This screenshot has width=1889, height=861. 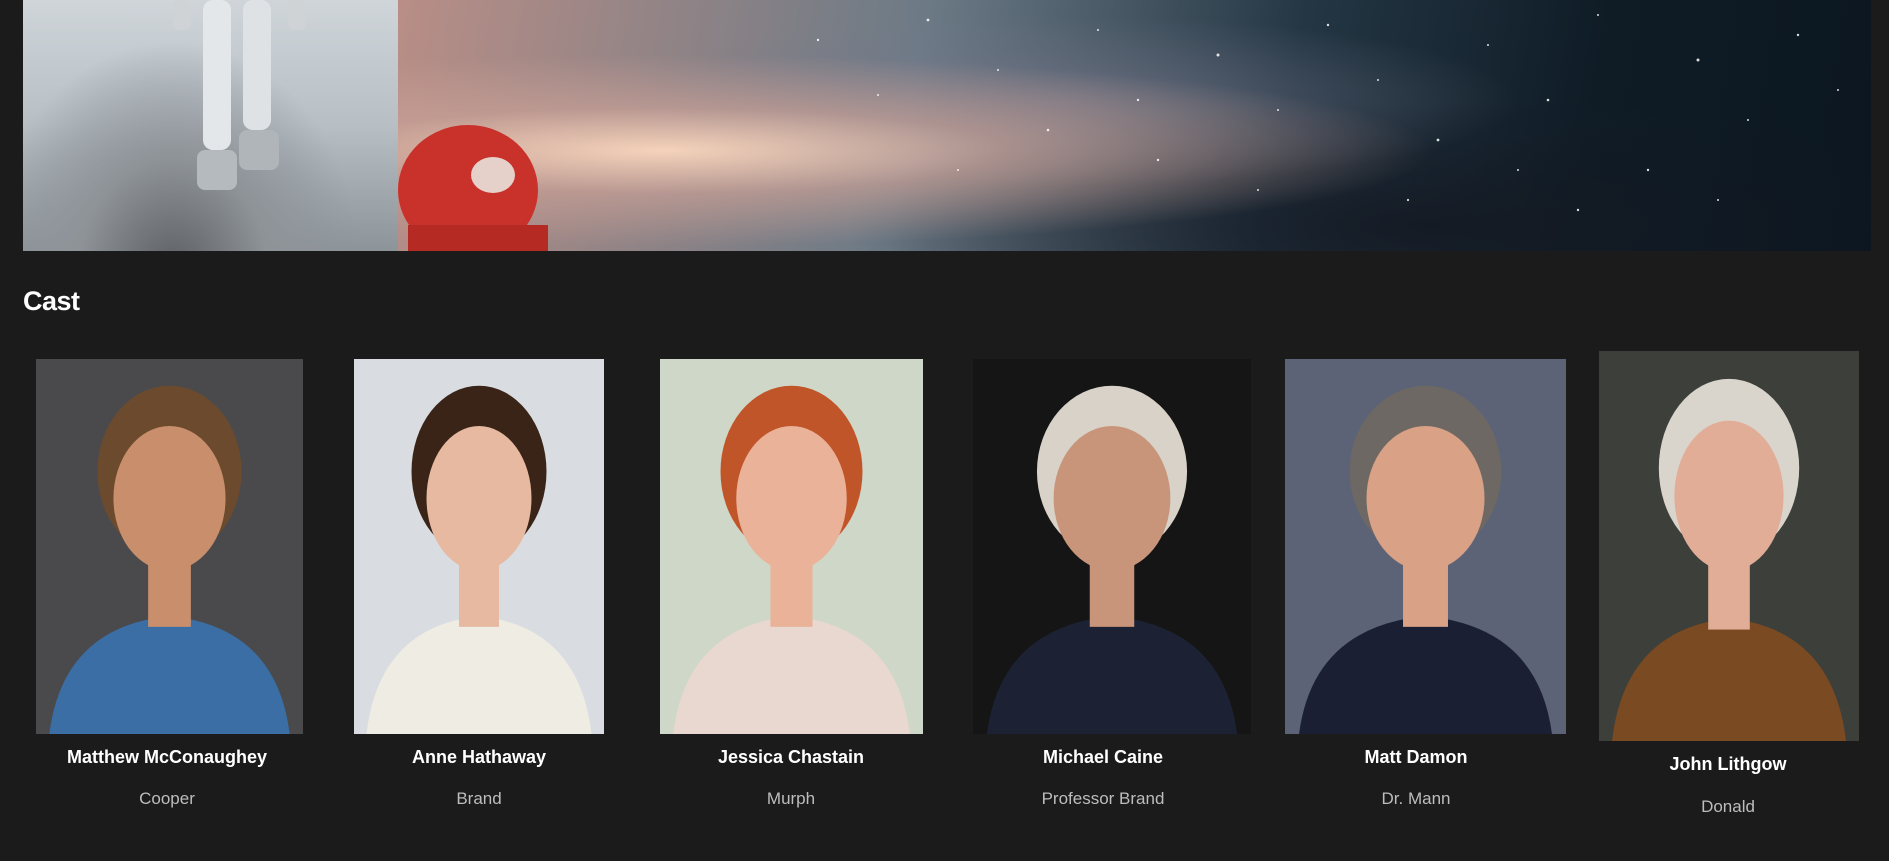 I want to click on actor-name: Matt Damon, so click(x=1416, y=757).